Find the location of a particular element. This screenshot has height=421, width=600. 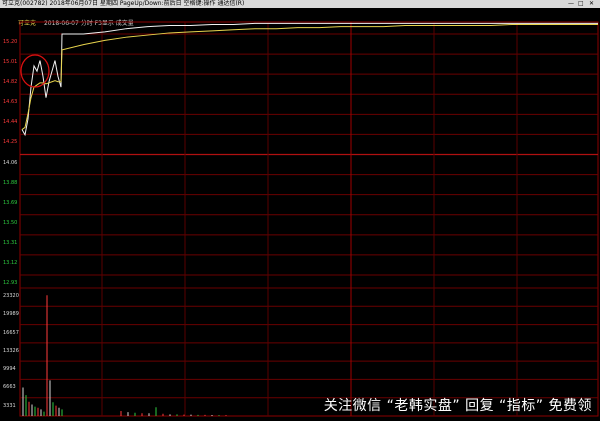

highlight-circle is located at coordinates (35, 71).